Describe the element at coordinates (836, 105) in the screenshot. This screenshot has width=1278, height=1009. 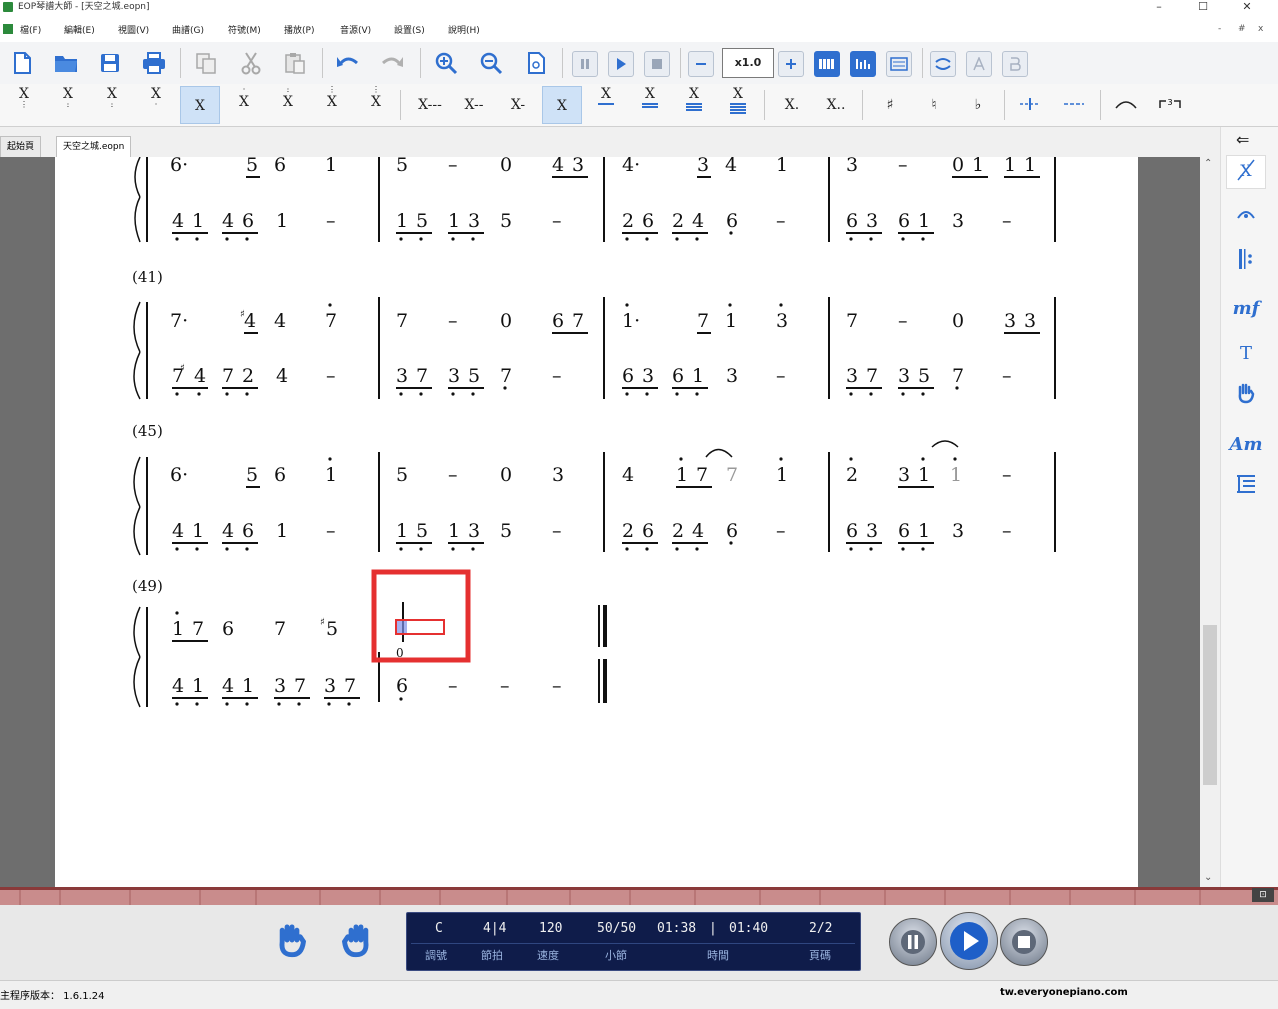
I see `double-dot-button: X..` at that location.